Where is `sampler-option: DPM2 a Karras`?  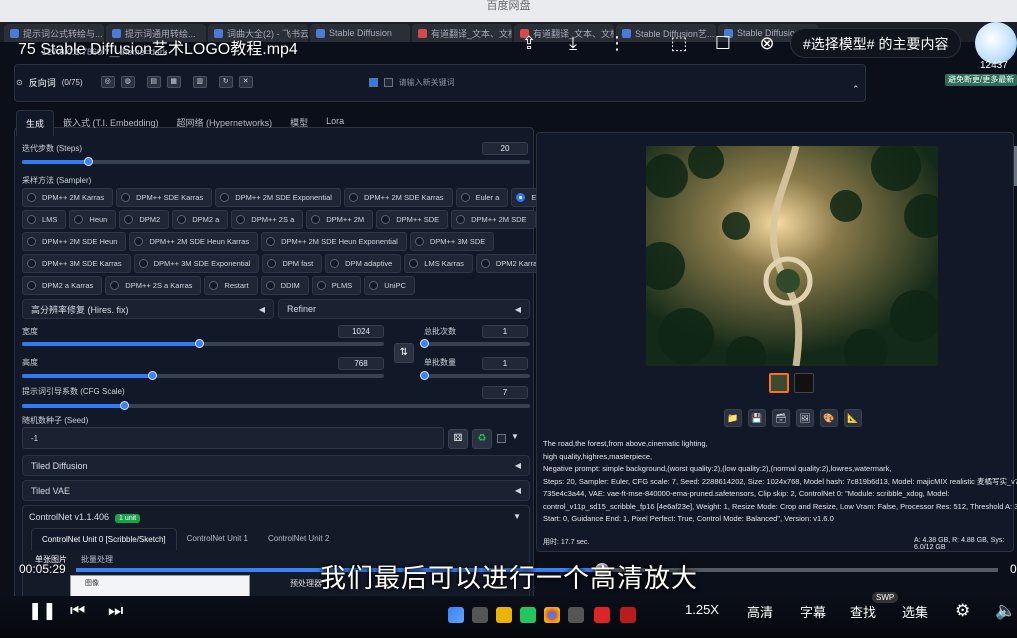 sampler-option: DPM2 a Karras is located at coordinates (62, 285).